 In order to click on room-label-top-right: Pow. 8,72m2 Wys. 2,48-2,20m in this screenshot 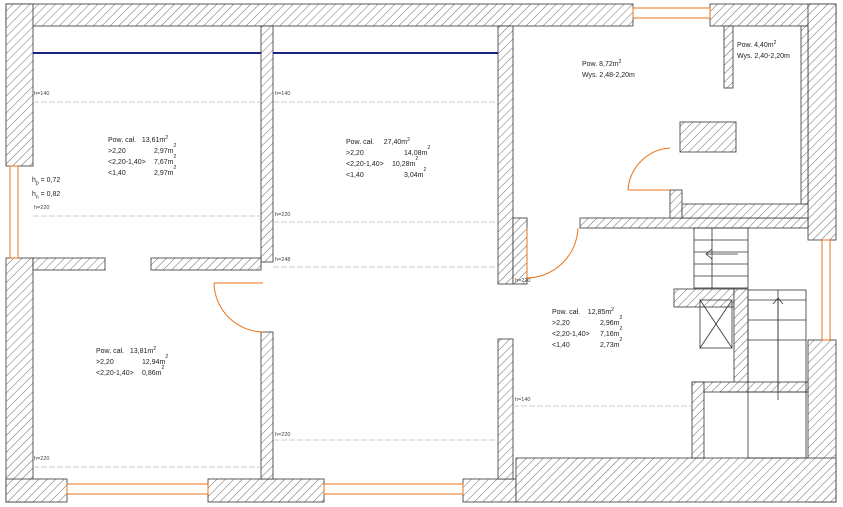, I will do `click(608, 69)`.